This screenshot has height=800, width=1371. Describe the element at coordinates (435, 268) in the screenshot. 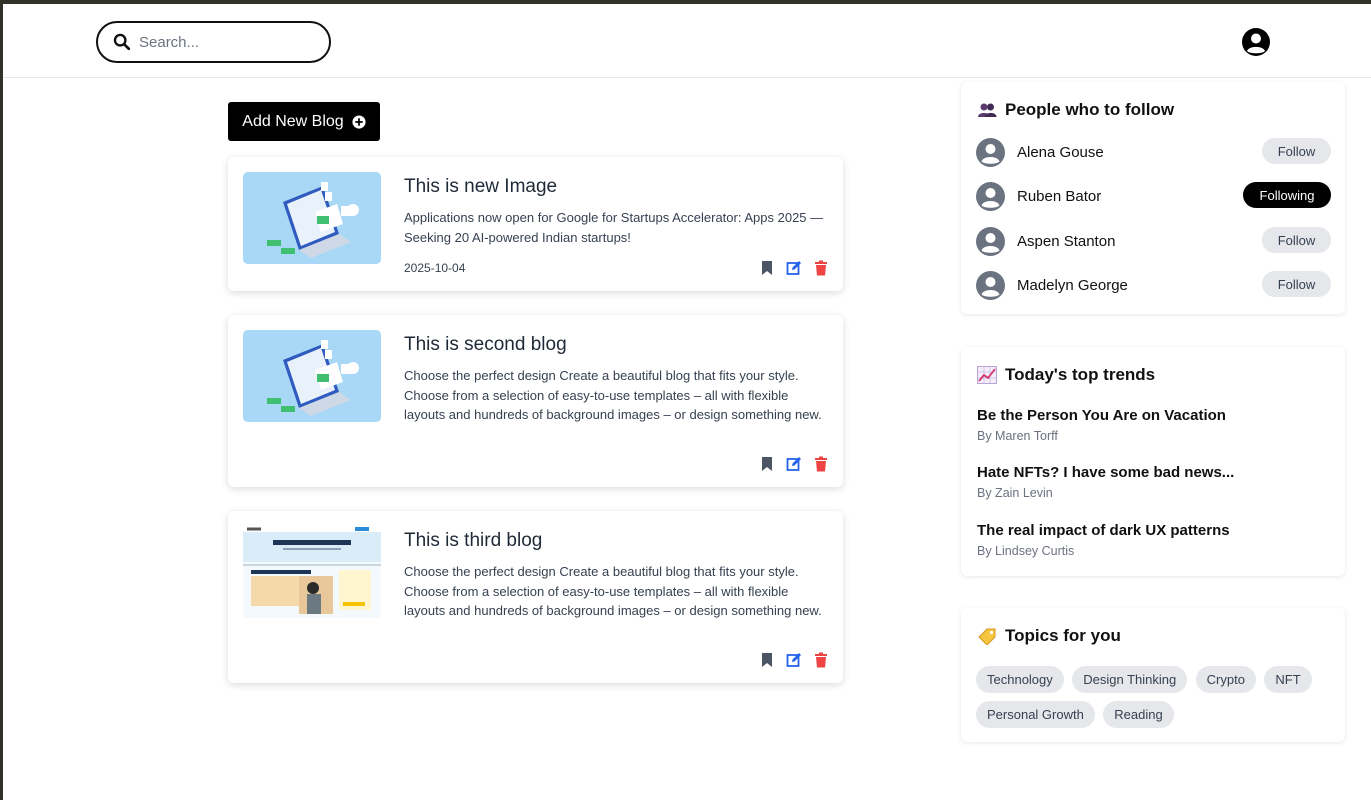

I see `blog-date: 2025-10-04` at that location.